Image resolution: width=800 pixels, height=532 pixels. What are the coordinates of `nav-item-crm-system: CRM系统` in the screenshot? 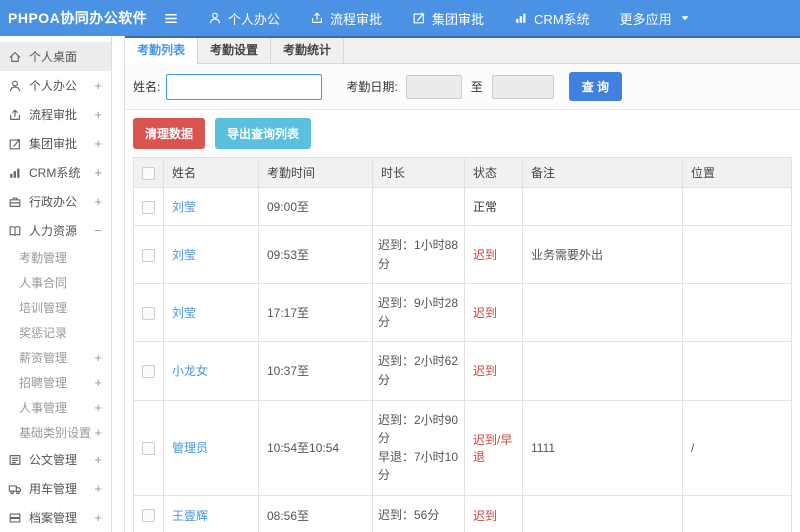 It's located at (552, 18).